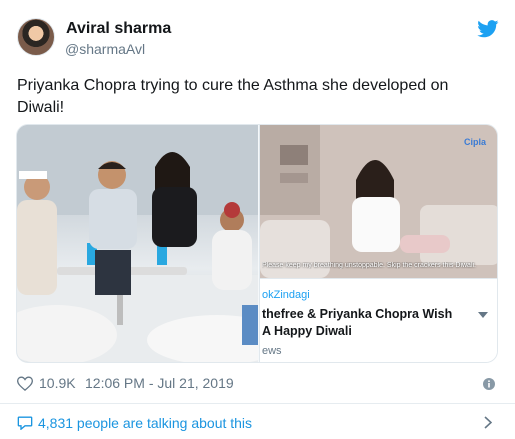 Image resolution: width=515 pixels, height=439 pixels. Describe the element at coordinates (25, 383) in the screenshot. I see `heart-icon` at that location.